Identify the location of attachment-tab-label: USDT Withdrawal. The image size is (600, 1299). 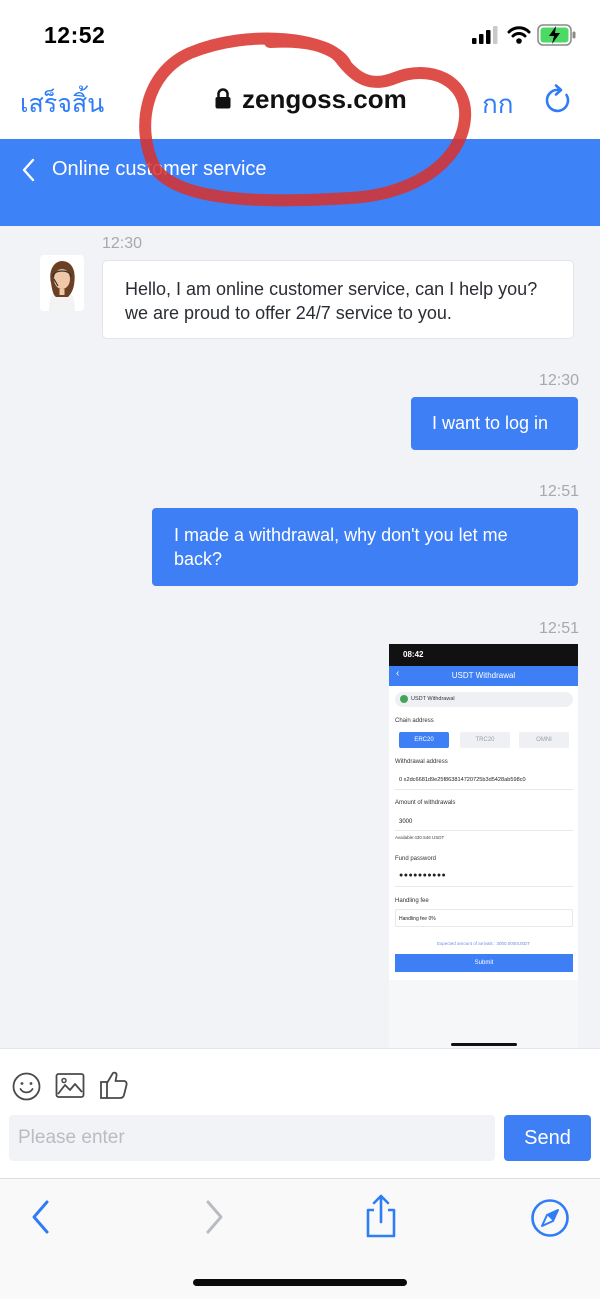
(433, 699).